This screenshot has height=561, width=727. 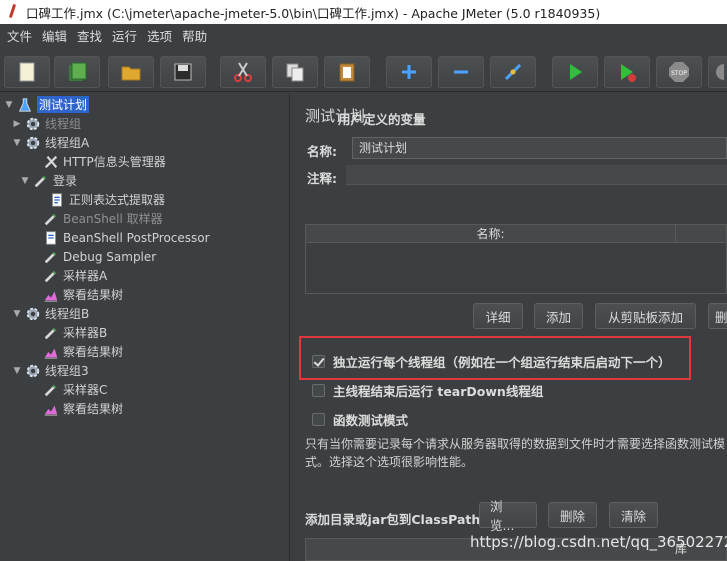 What do you see at coordinates (539, 148) in the screenshot?
I see `name-input: 测试计划` at bounding box center [539, 148].